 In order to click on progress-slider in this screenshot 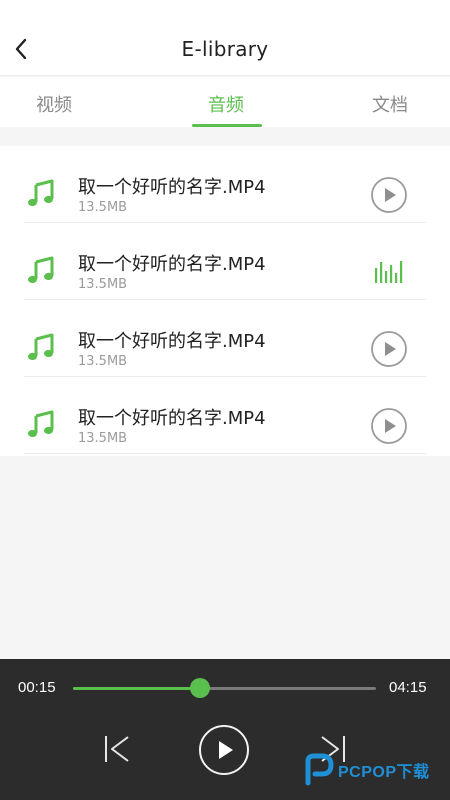, I will do `click(224, 688)`.